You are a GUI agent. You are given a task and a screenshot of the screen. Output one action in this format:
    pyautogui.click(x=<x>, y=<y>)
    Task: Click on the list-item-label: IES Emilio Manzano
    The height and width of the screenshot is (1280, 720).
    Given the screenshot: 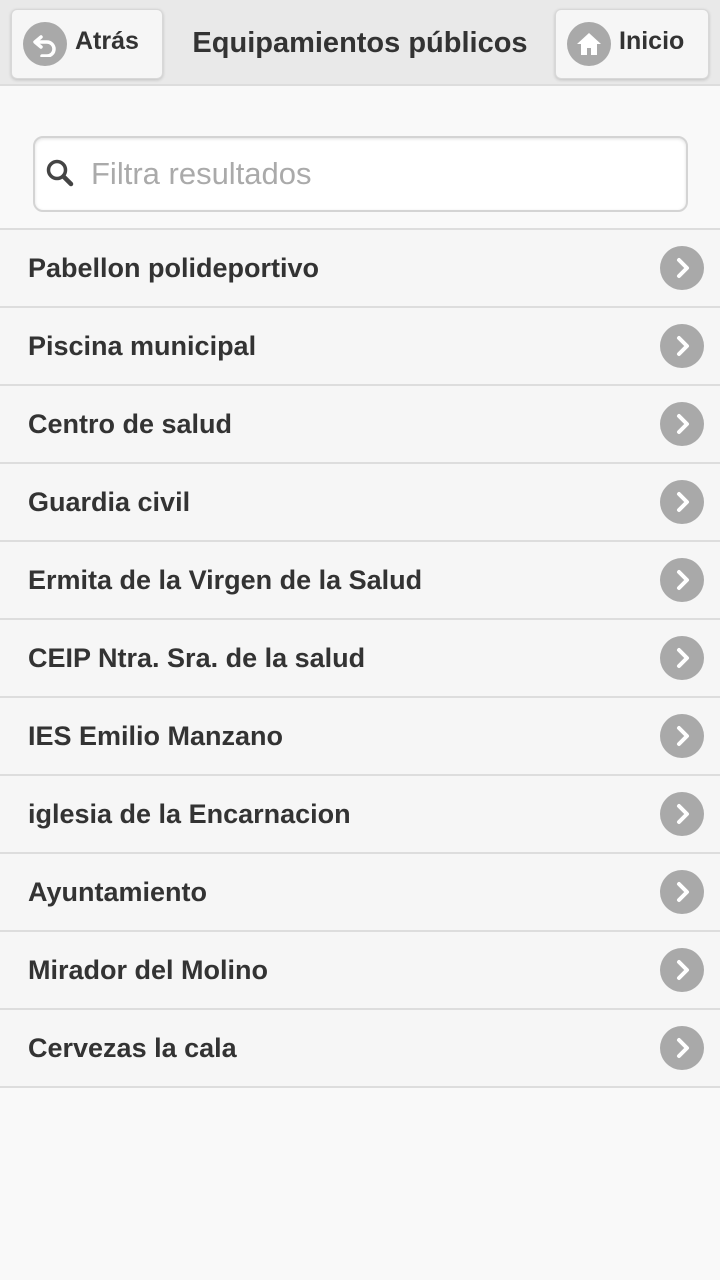 What is the action you would take?
    pyautogui.click(x=156, y=736)
    